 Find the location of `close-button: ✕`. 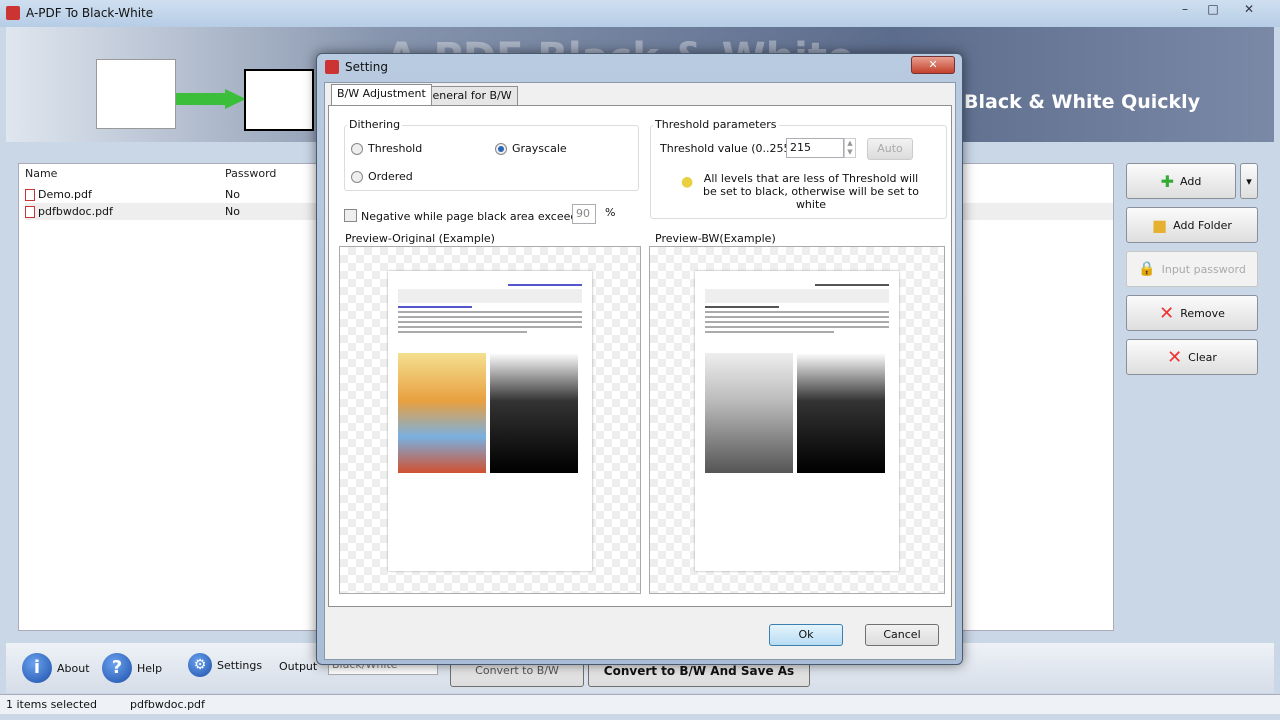

close-button: ✕ is located at coordinates (1249, 11).